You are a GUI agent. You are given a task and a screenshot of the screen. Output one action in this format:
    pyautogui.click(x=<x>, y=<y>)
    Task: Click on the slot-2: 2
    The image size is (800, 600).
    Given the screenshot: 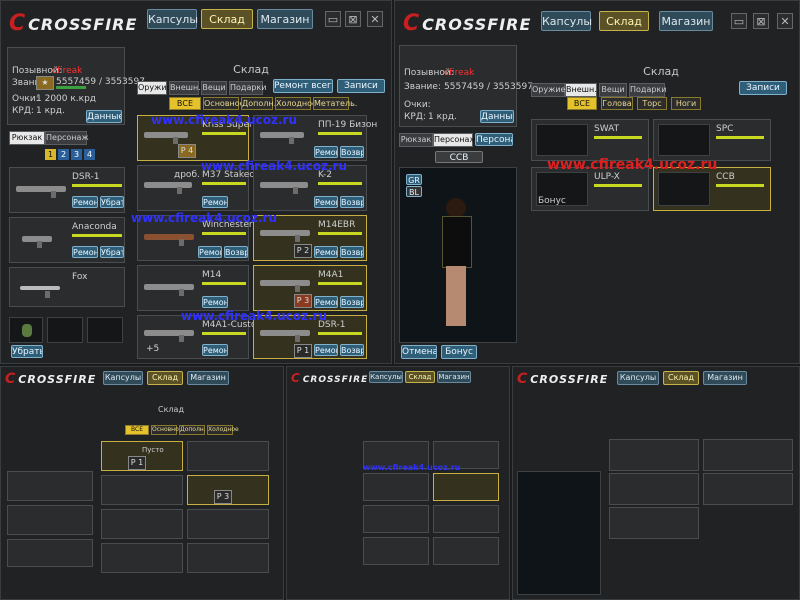 What is the action you would take?
    pyautogui.click(x=63, y=154)
    